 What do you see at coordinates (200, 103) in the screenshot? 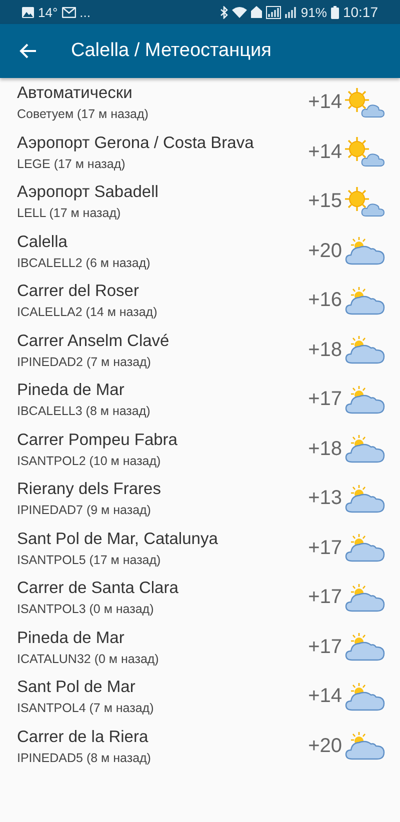
I see `station-item: Автоматически Советуем (17 м назад) +14` at bounding box center [200, 103].